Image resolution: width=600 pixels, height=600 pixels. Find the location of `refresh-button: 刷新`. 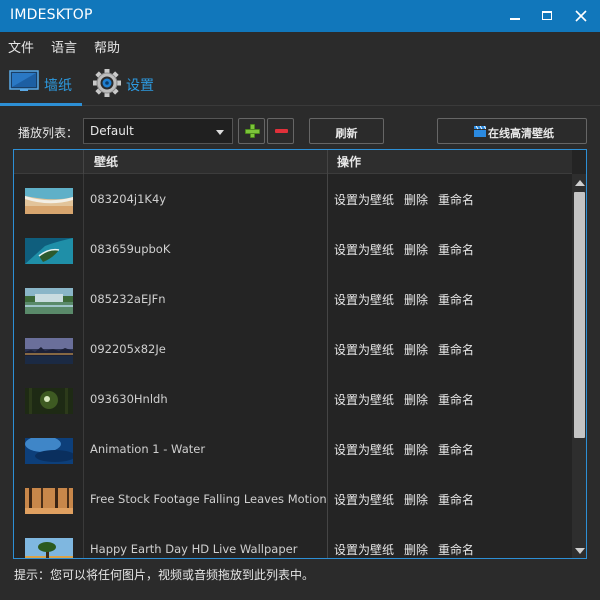

refresh-button: 刷新 is located at coordinates (346, 131).